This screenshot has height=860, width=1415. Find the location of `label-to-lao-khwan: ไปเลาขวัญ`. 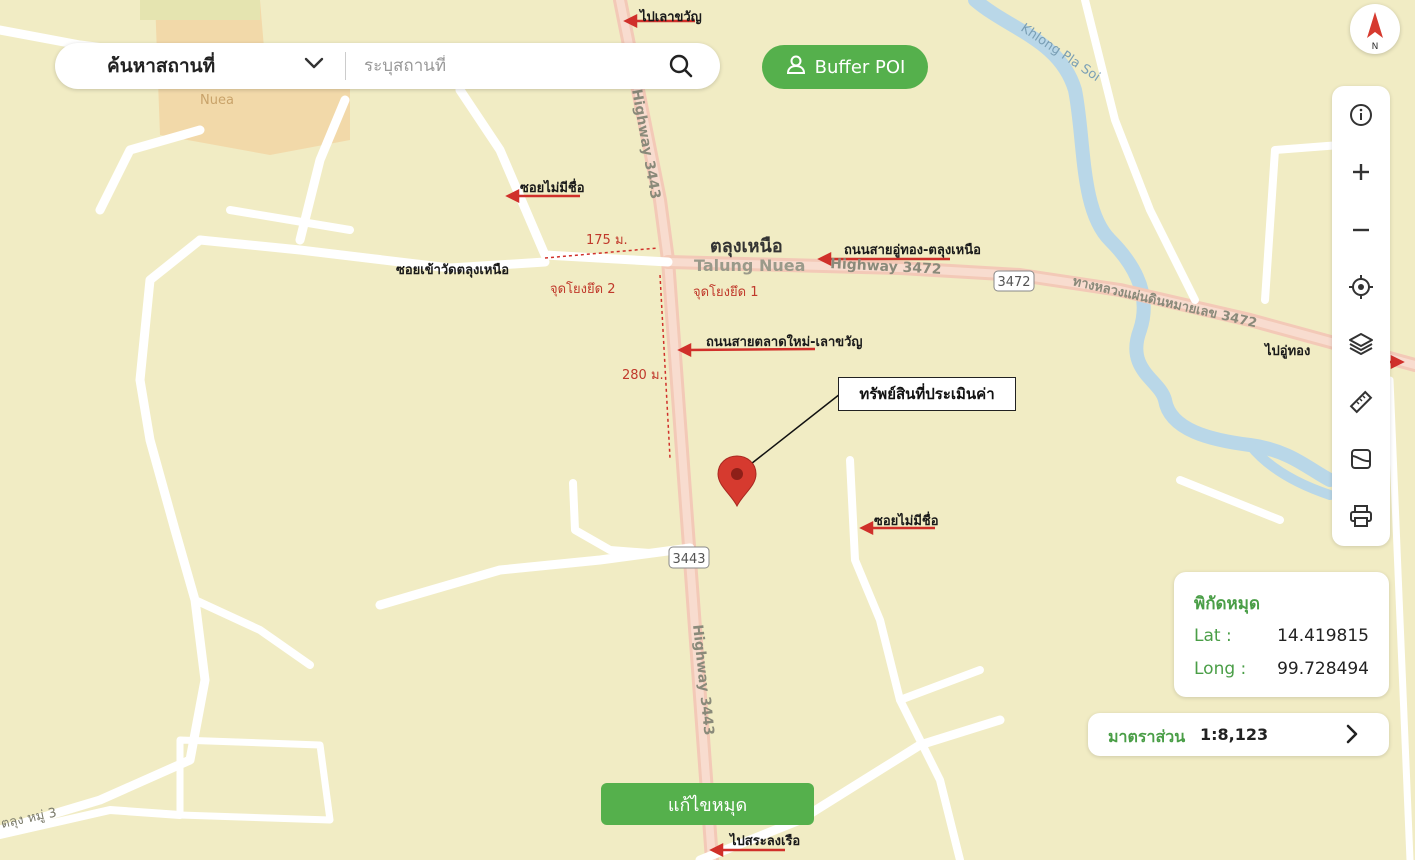

label-to-lao-khwan: ไปเลาขวัญ is located at coordinates (671, 17).